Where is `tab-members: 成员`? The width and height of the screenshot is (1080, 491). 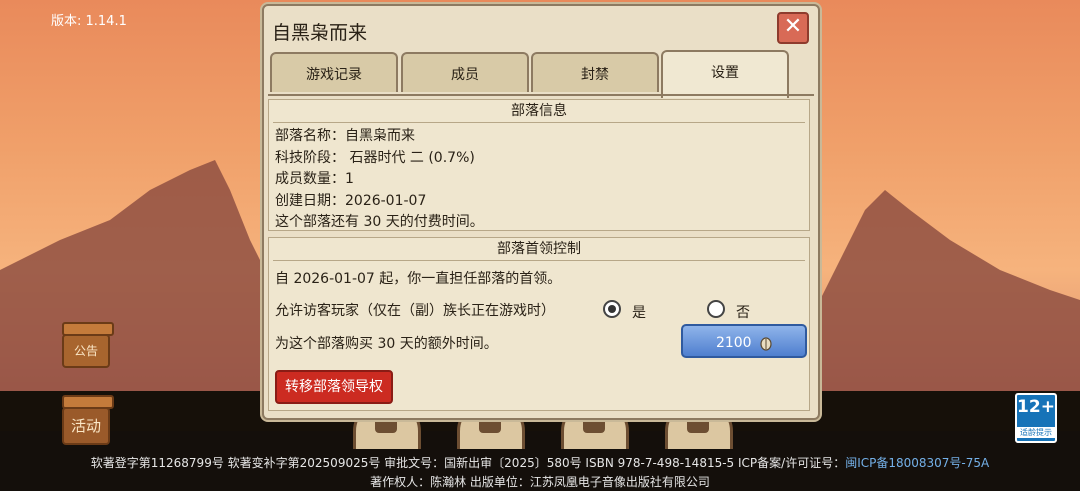 tab-members: 成员 is located at coordinates (465, 72).